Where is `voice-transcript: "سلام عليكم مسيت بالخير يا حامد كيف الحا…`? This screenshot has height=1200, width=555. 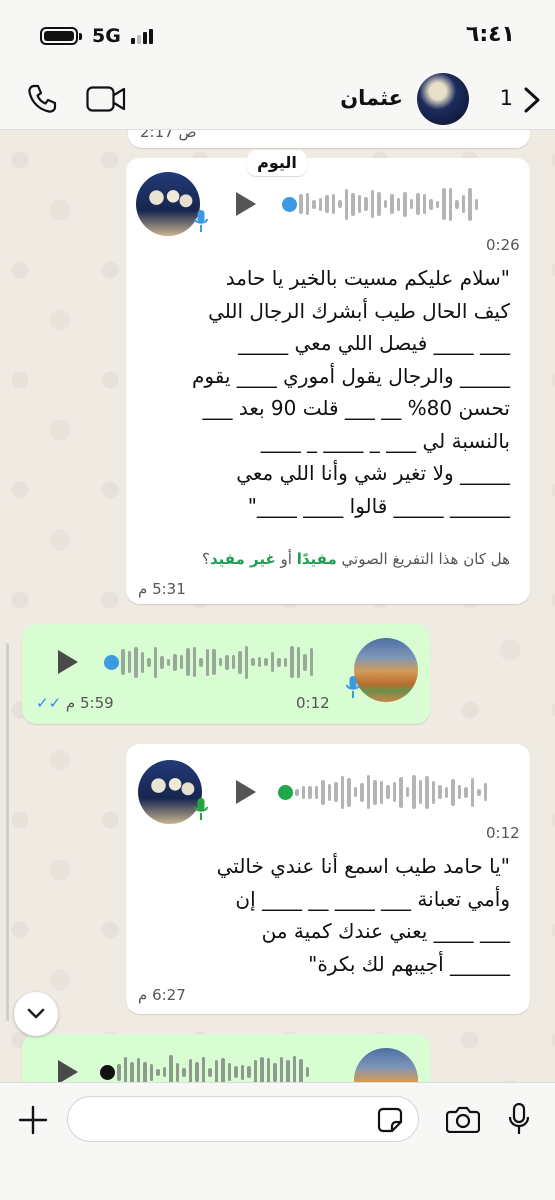 voice-transcript: "سلام عليكم مسيت بالخير يا حامد كيف الحا… is located at coordinates (351, 392).